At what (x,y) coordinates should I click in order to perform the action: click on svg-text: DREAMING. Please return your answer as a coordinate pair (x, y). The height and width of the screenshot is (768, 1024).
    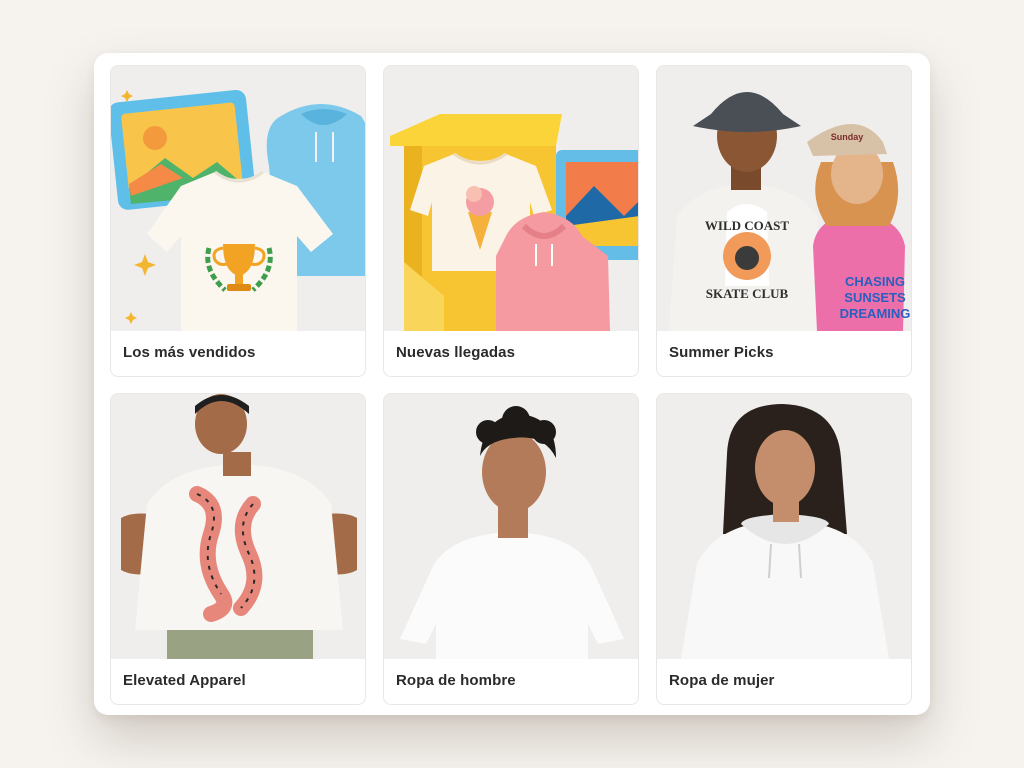
    Looking at the image, I should click on (875, 313).